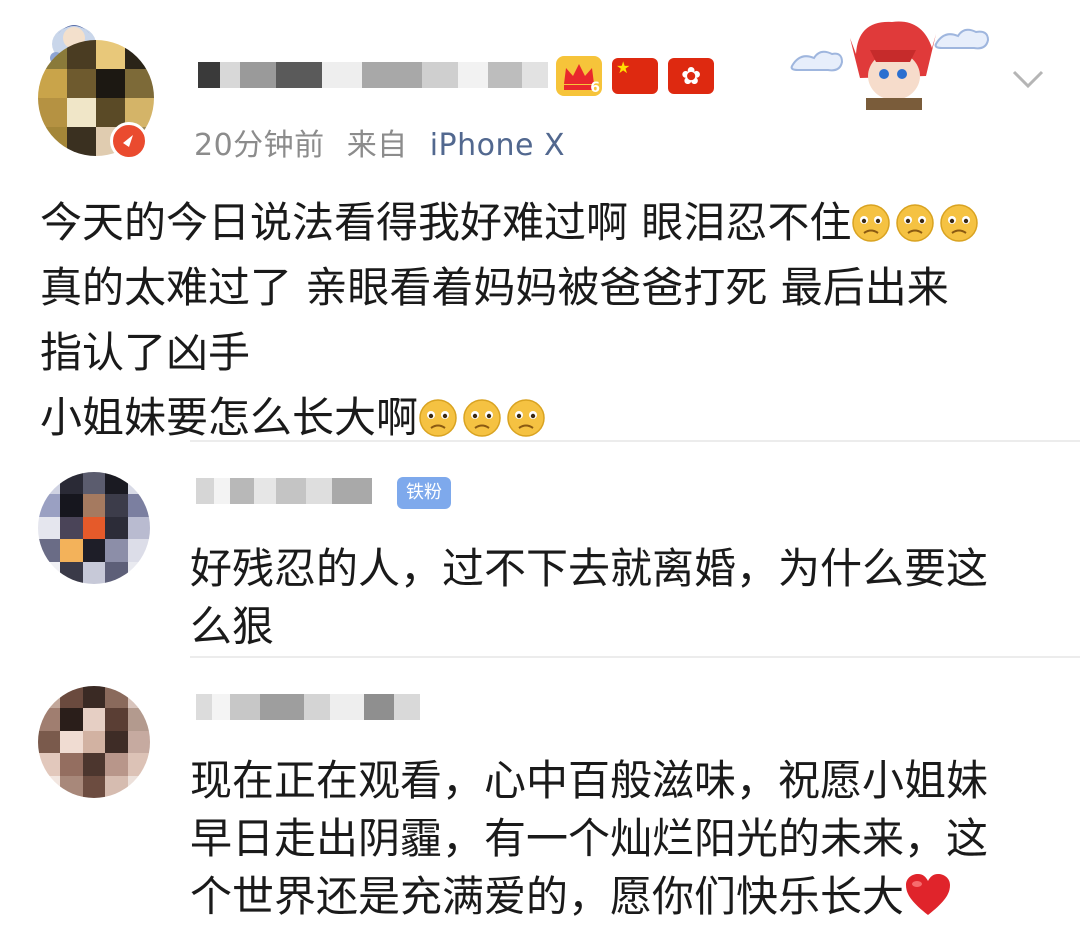 This screenshot has width=1080, height=951. I want to click on comment-line: 现在正在观看，心中百般滋味，祝愿小姐妹, so click(589, 780).